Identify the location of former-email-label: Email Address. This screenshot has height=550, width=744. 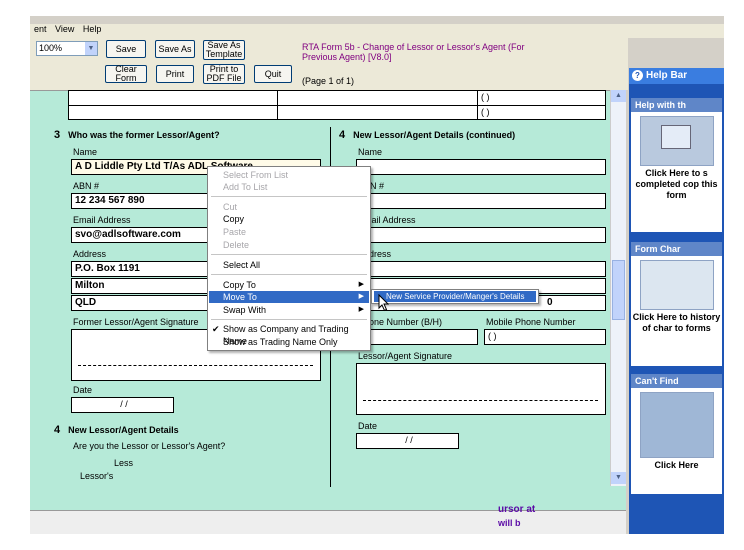
(102, 220).